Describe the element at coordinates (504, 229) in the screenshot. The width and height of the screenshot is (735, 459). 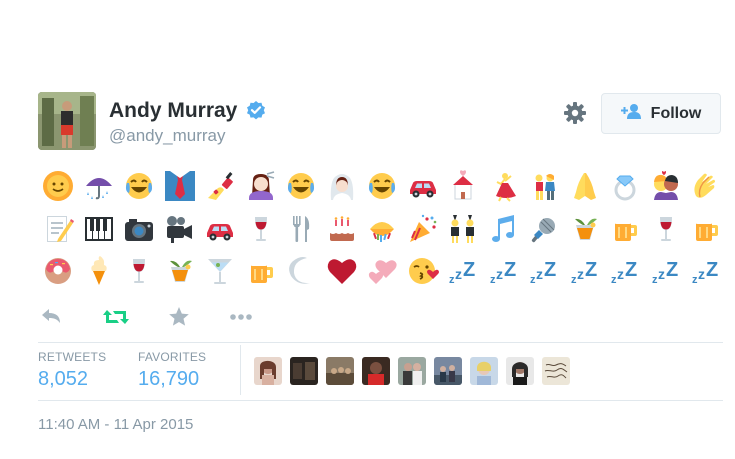
I see `musical-notes-icon` at that location.